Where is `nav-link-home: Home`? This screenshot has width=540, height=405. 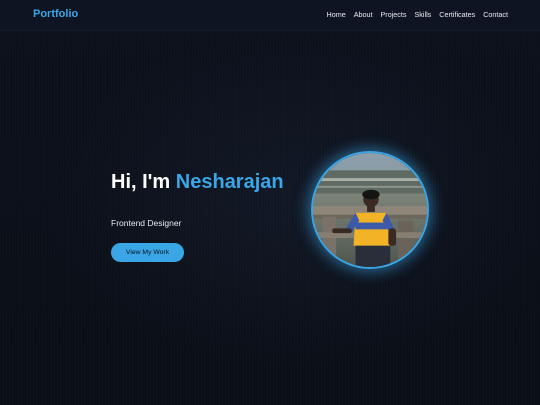 nav-link-home: Home is located at coordinates (336, 14).